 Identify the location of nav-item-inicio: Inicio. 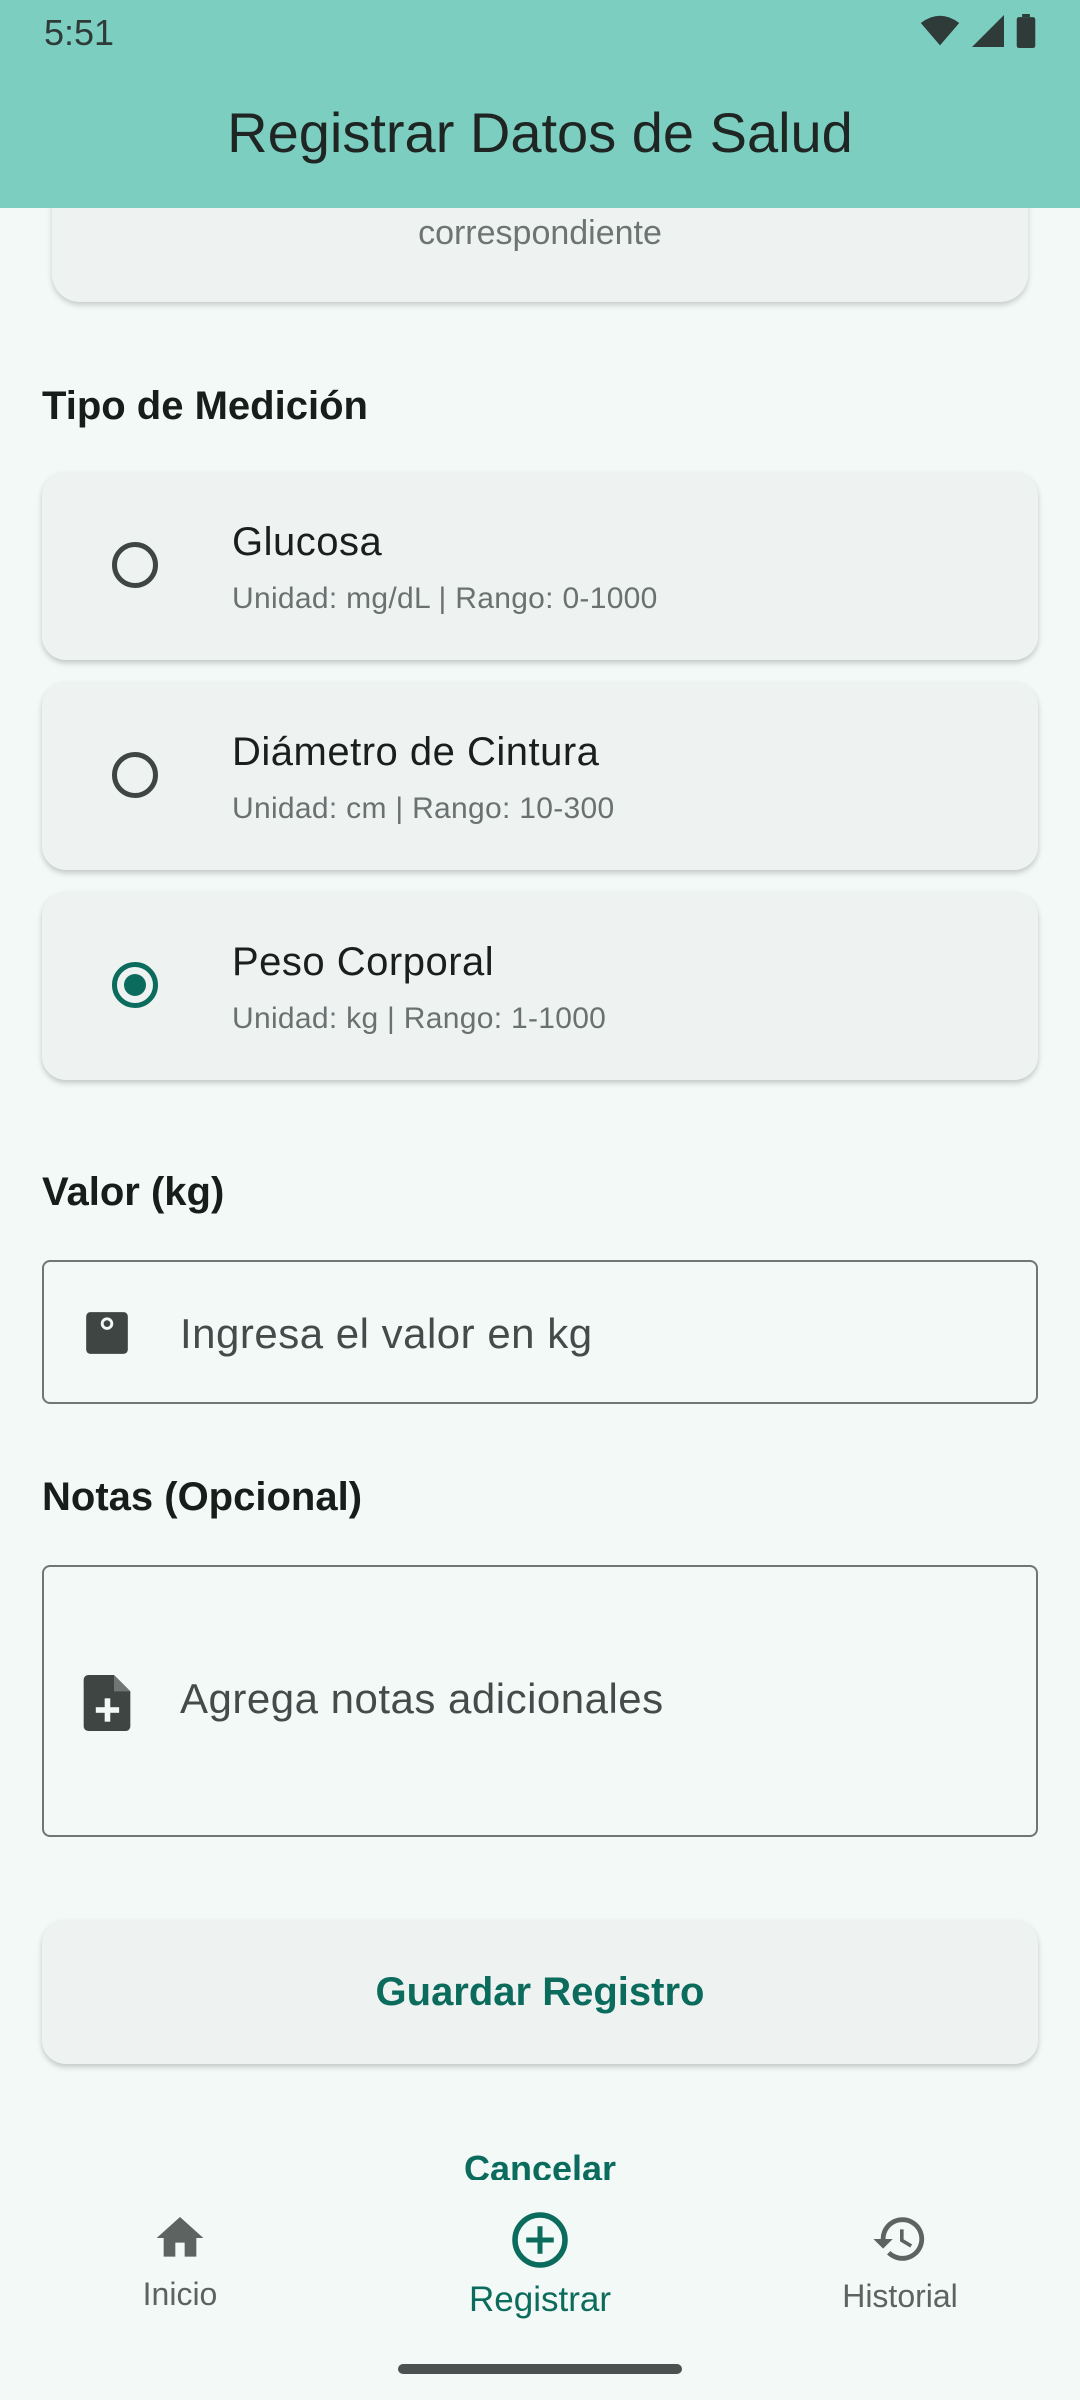
(180, 2261).